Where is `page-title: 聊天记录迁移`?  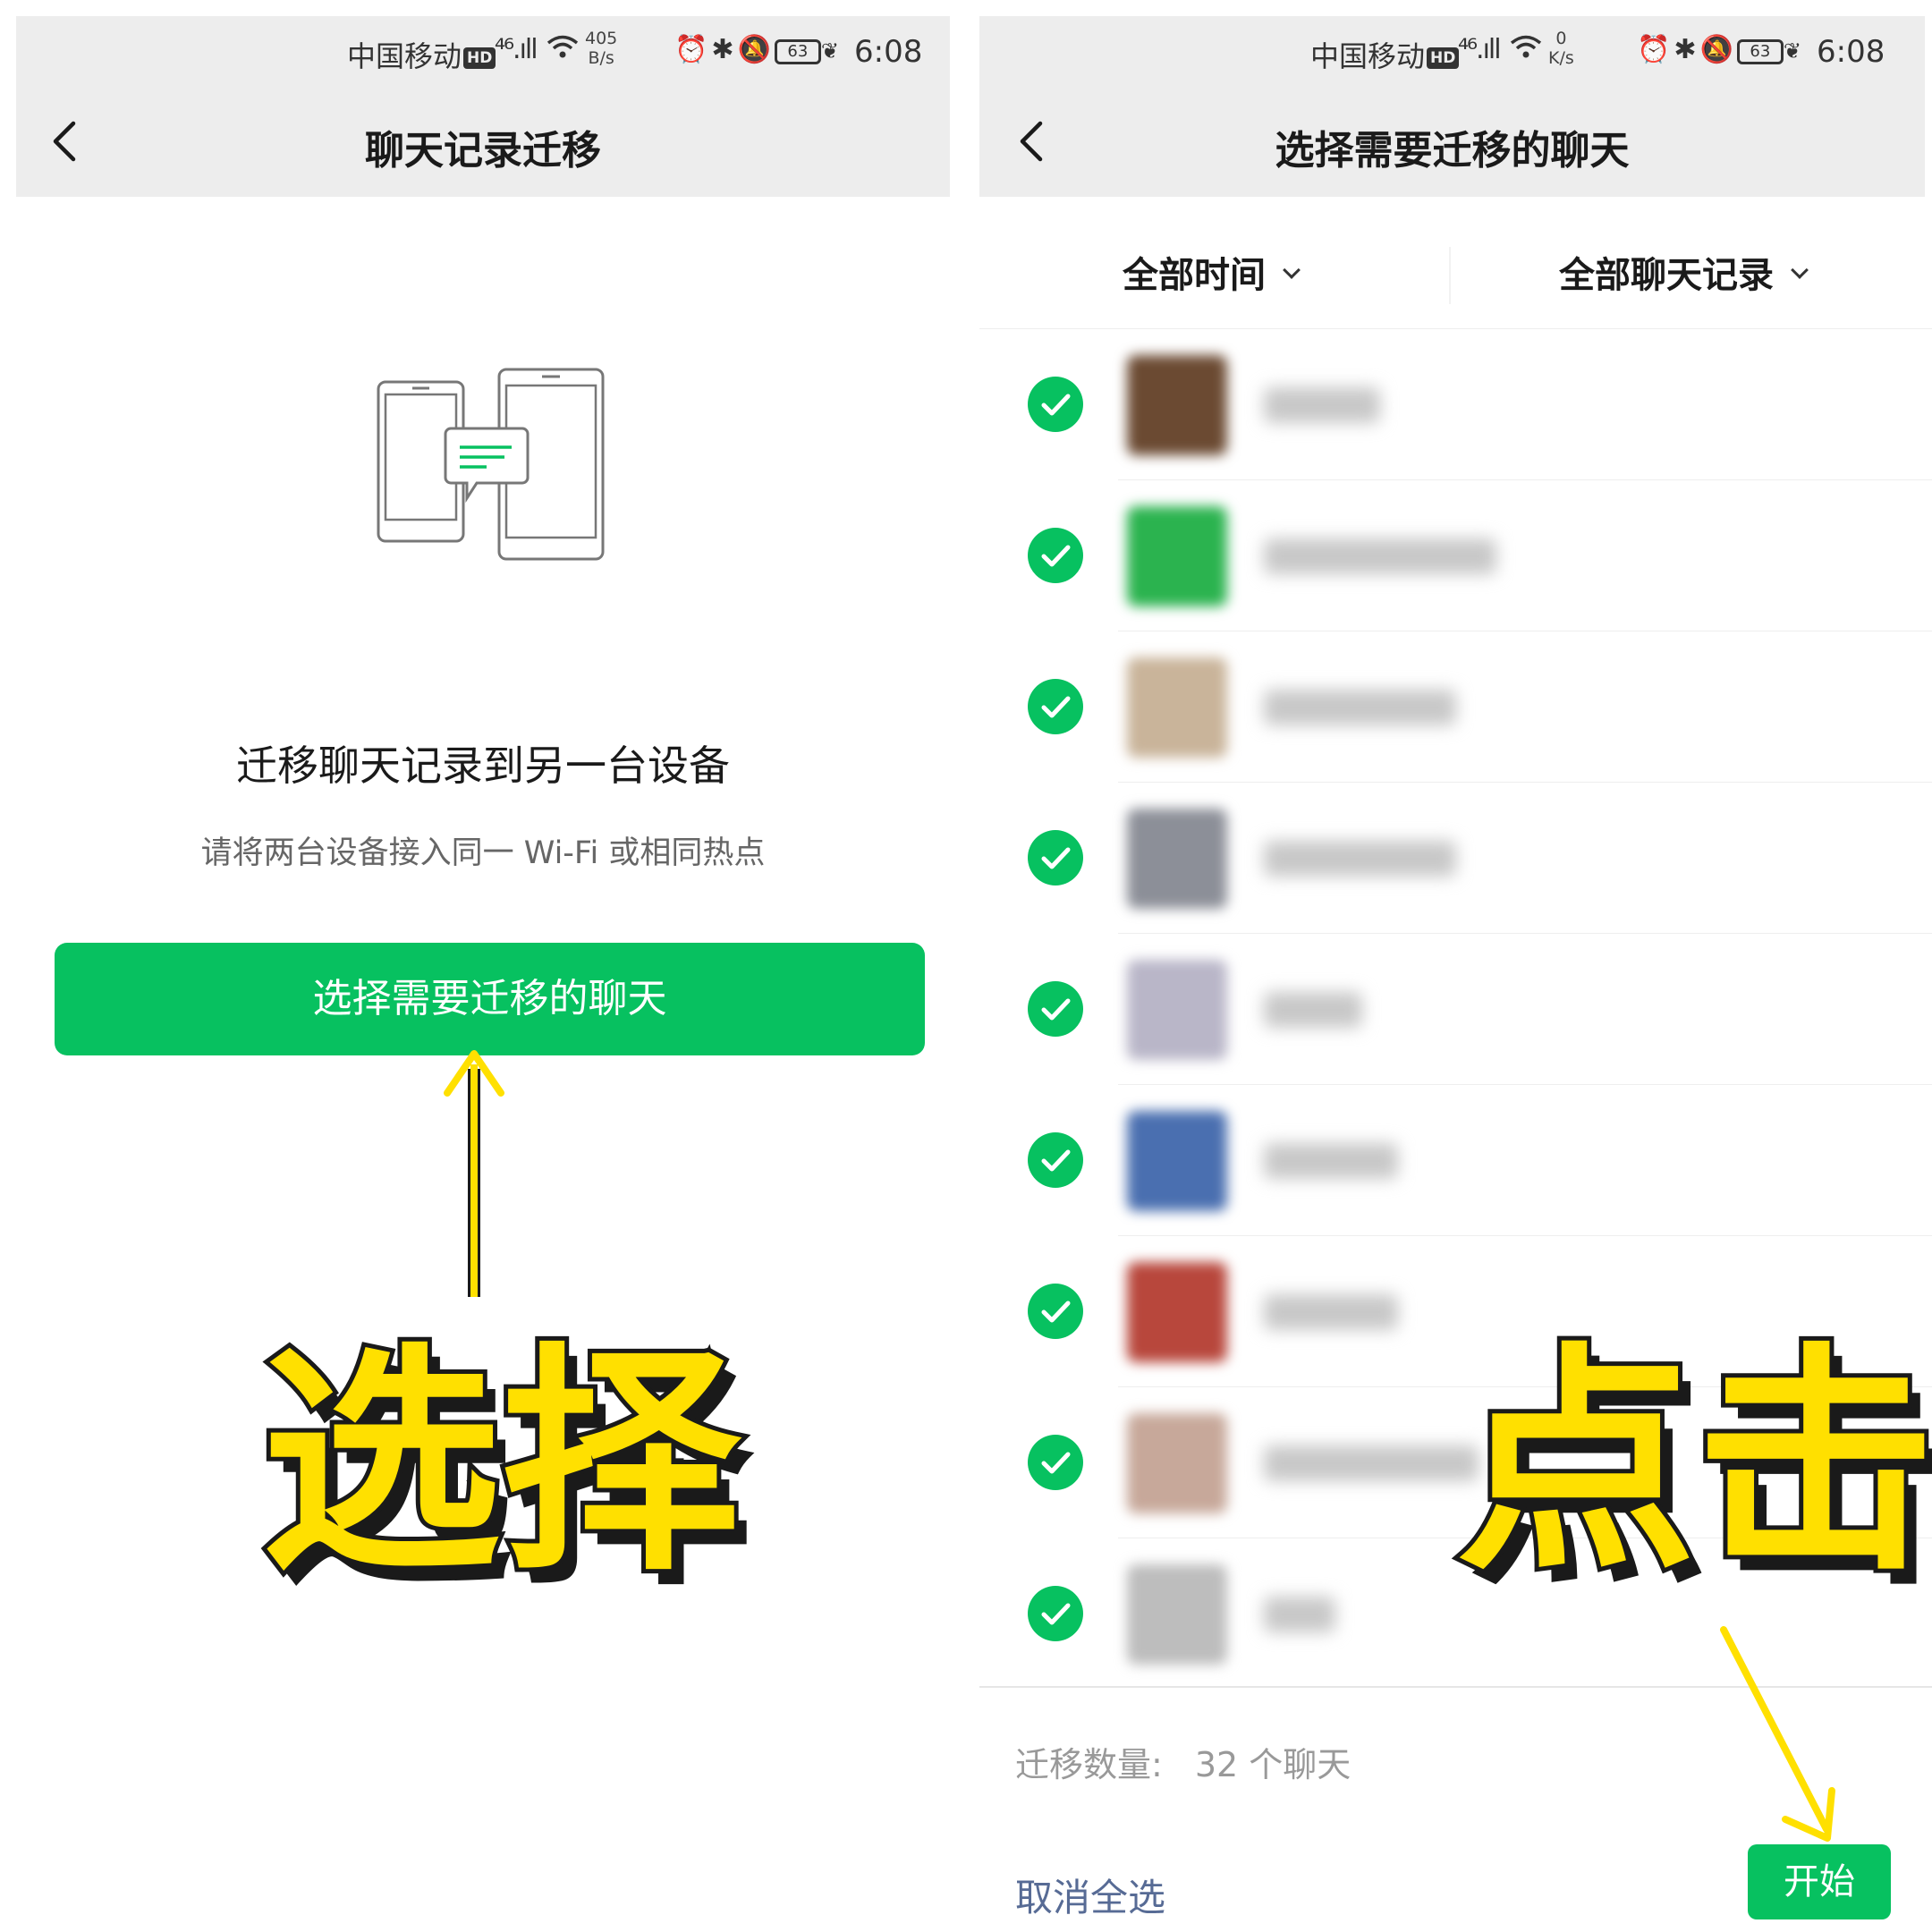 page-title: 聊天记录迁移 is located at coordinates (483, 151).